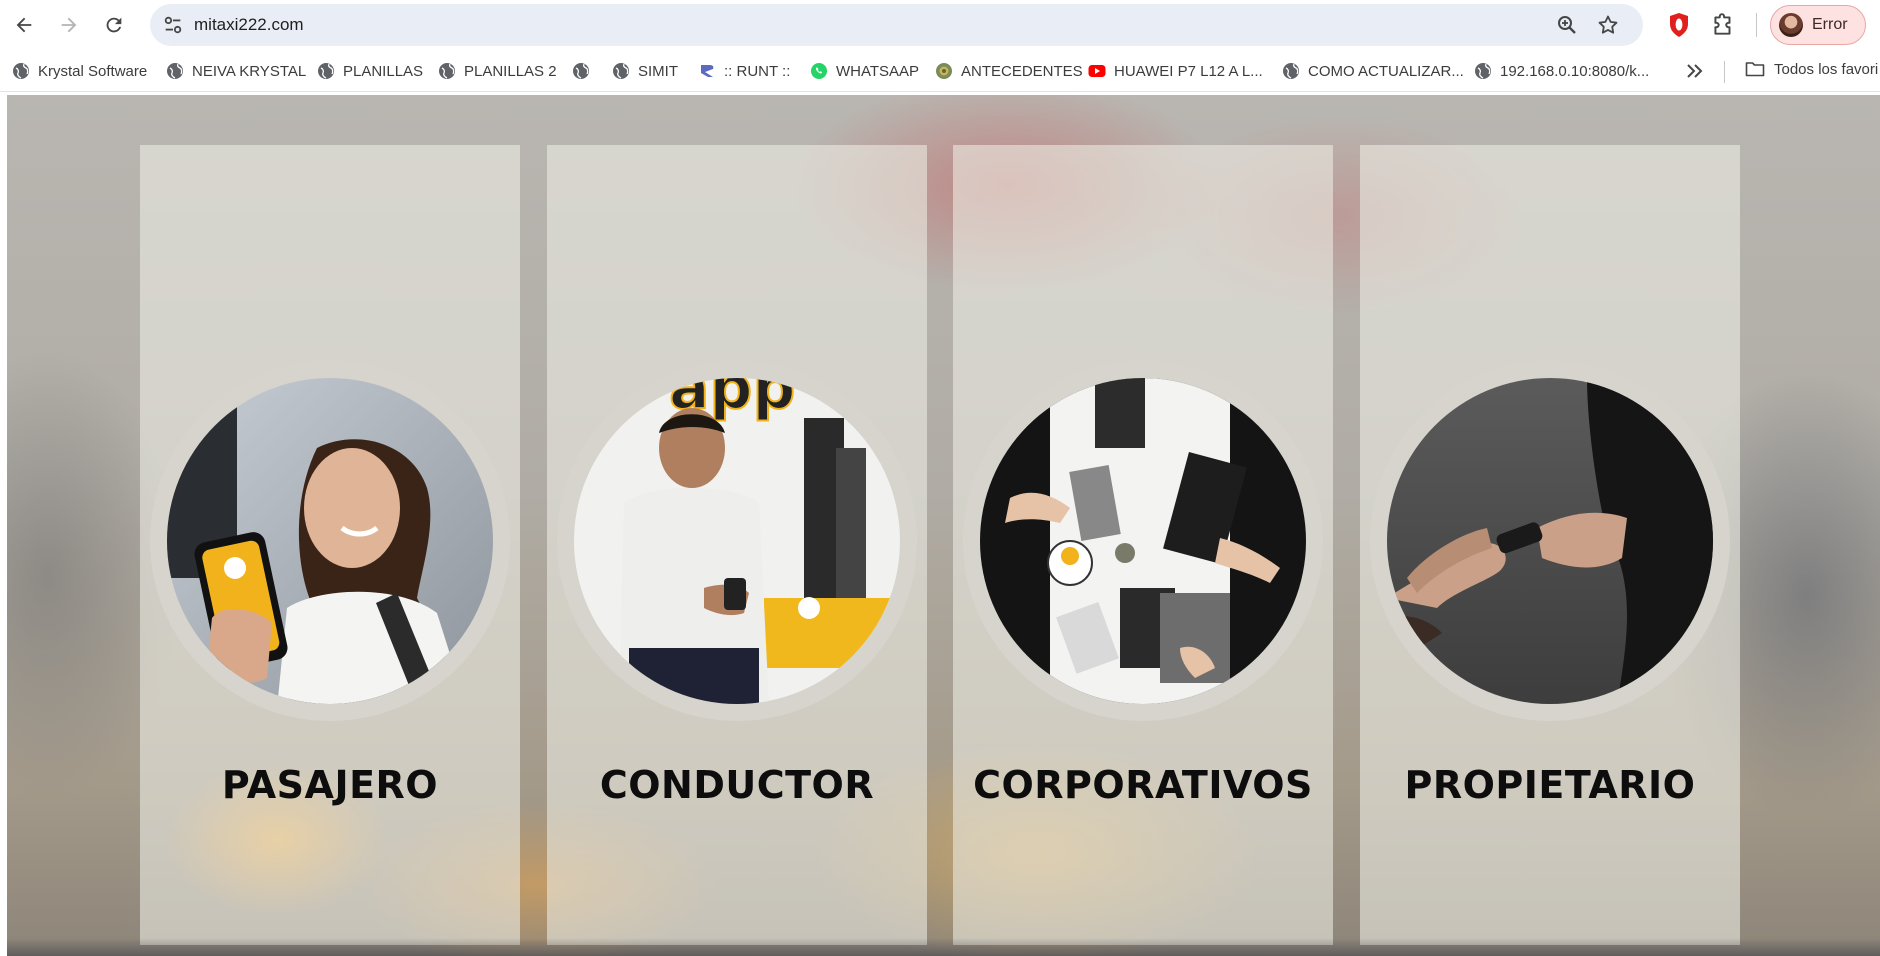 The height and width of the screenshot is (956, 1880). I want to click on bookmark-antecedentes: ANTECEDENTES, so click(1009, 71).